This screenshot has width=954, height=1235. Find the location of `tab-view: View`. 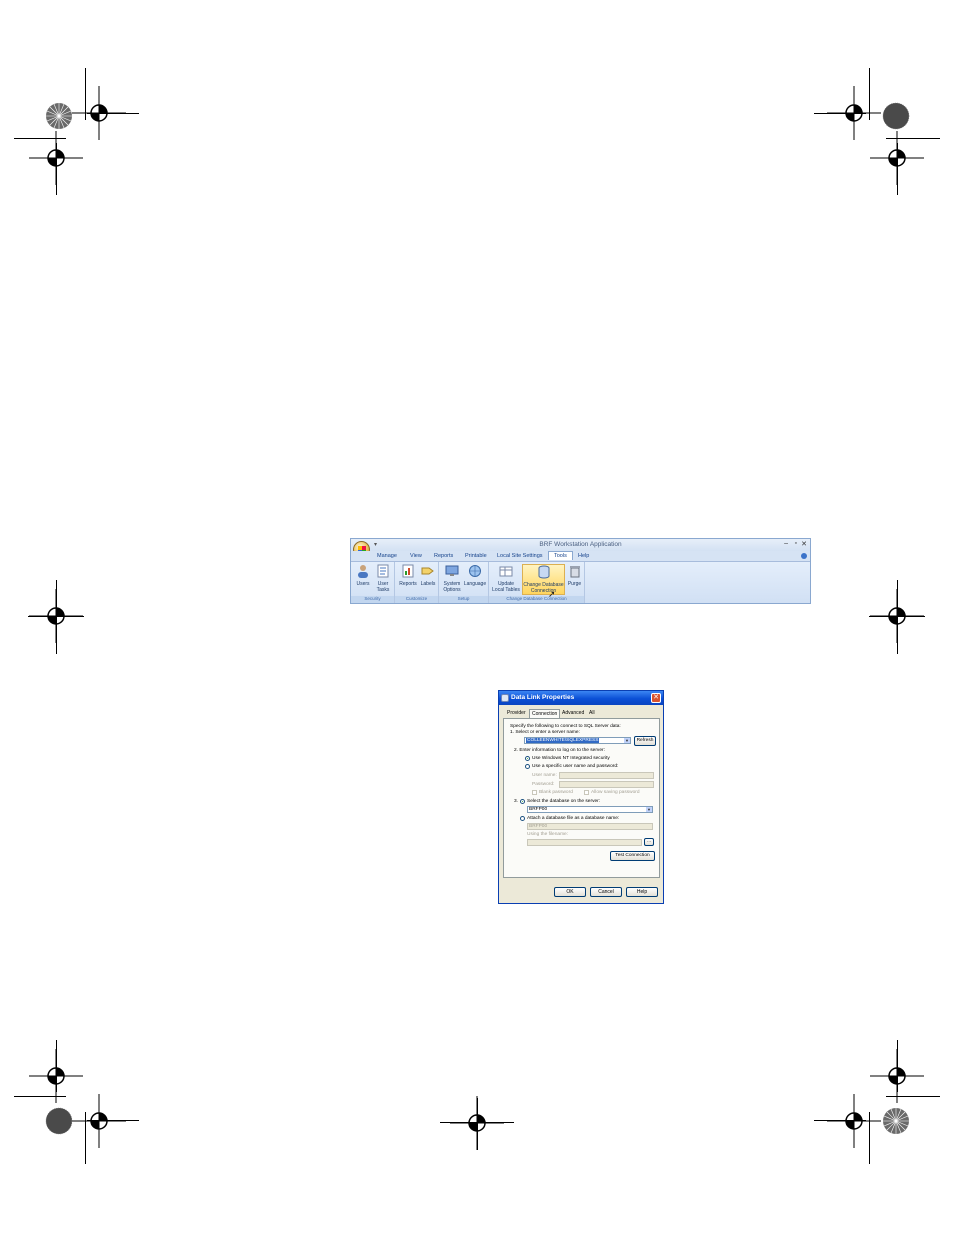

tab-view: View is located at coordinates (416, 556).